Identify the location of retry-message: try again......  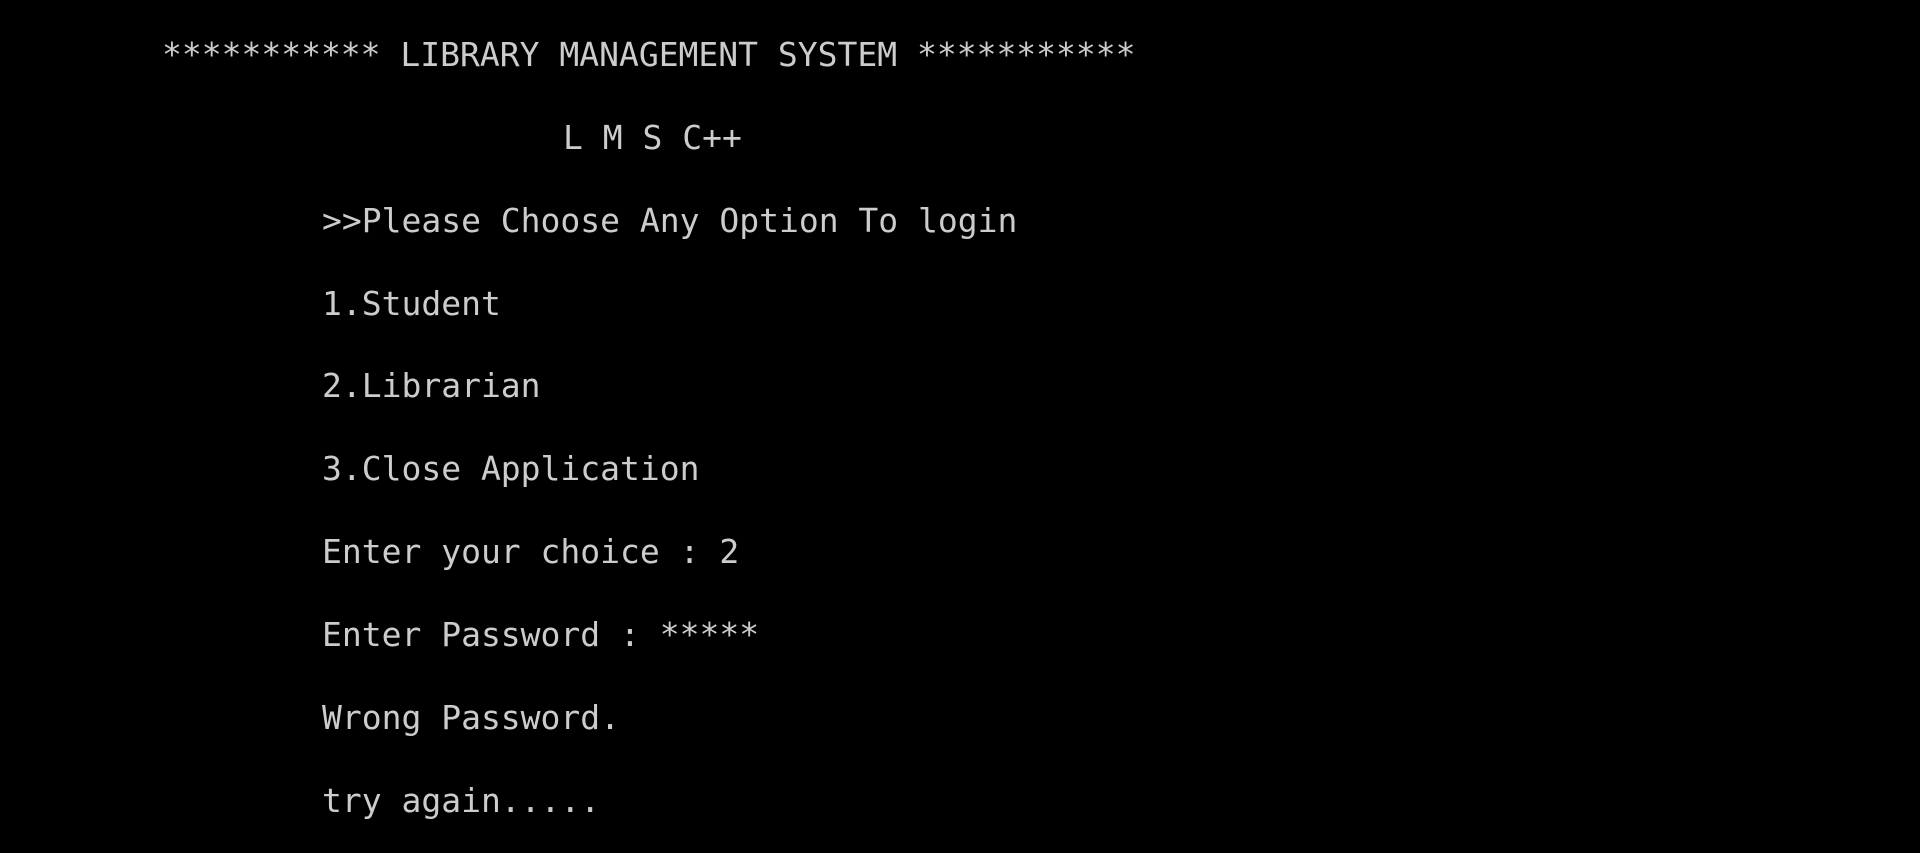
(461, 800).